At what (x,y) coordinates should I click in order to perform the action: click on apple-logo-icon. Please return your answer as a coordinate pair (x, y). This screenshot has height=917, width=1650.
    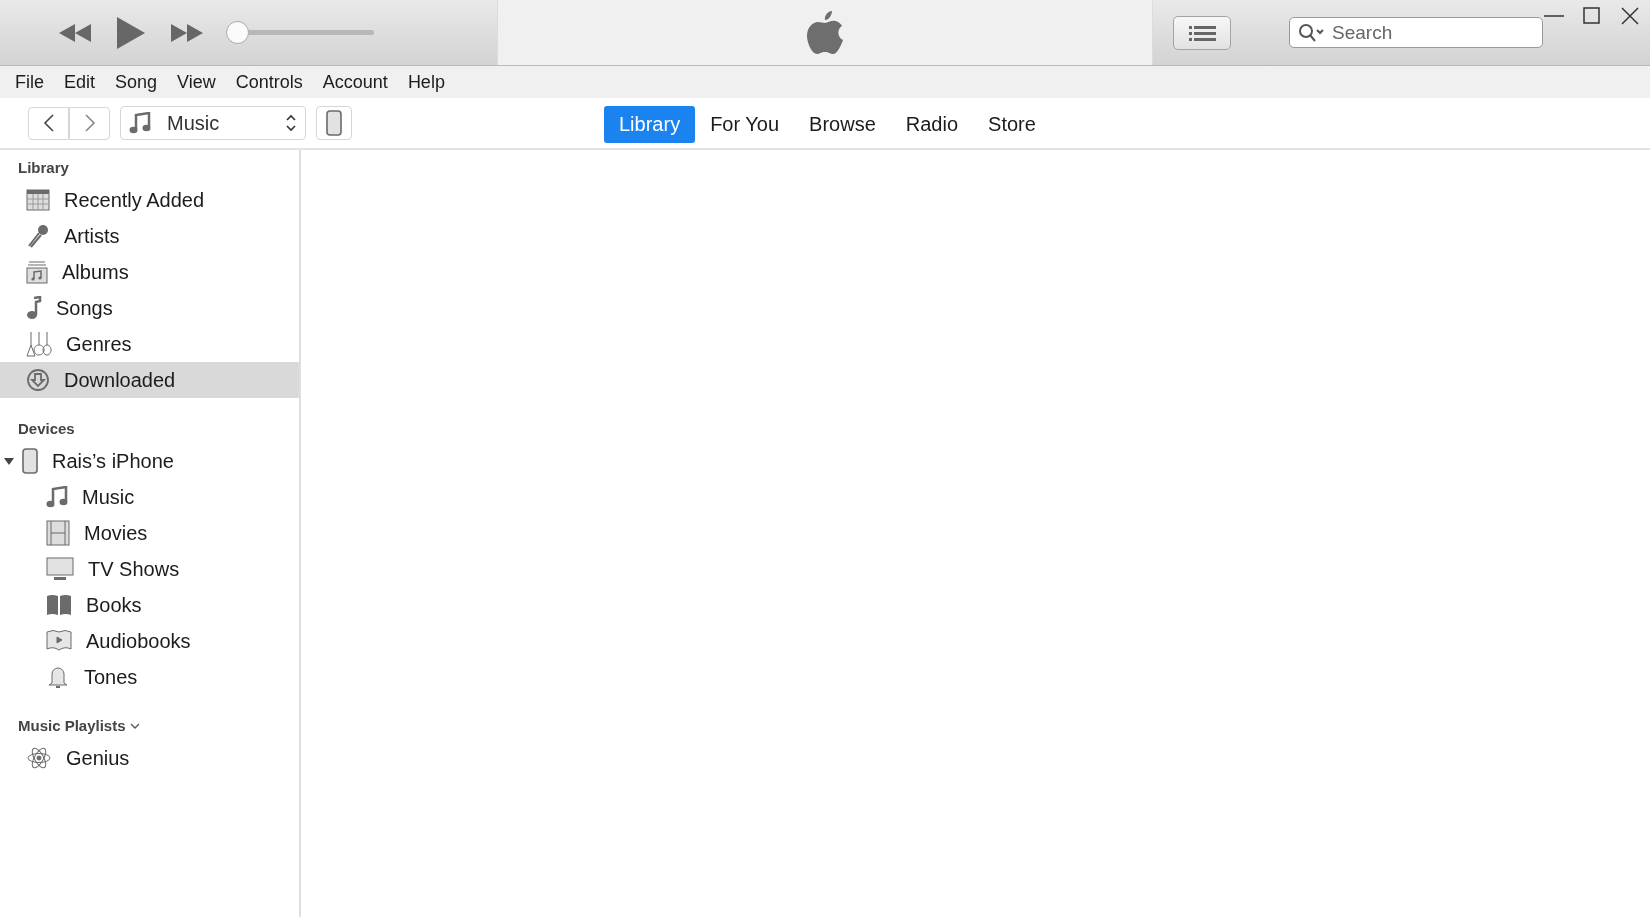
    Looking at the image, I should click on (825, 32).